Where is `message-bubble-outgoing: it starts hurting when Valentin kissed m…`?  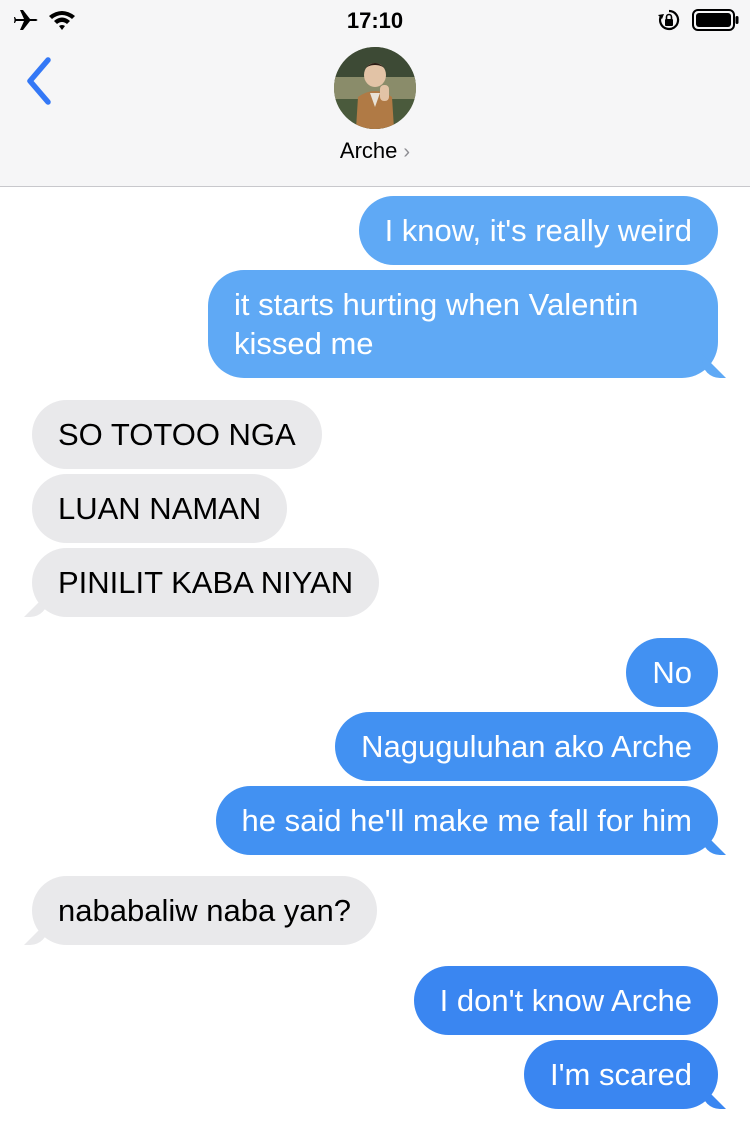 message-bubble-outgoing: it starts hurting when Valentin kissed m… is located at coordinates (463, 324).